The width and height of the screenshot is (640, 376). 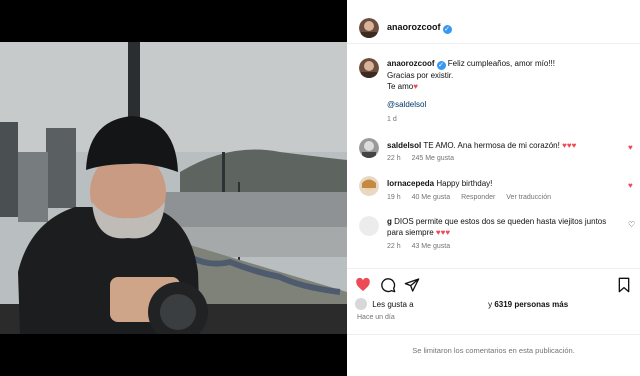 I want to click on comment-likes: 245 Me gusta, so click(x=433, y=158).